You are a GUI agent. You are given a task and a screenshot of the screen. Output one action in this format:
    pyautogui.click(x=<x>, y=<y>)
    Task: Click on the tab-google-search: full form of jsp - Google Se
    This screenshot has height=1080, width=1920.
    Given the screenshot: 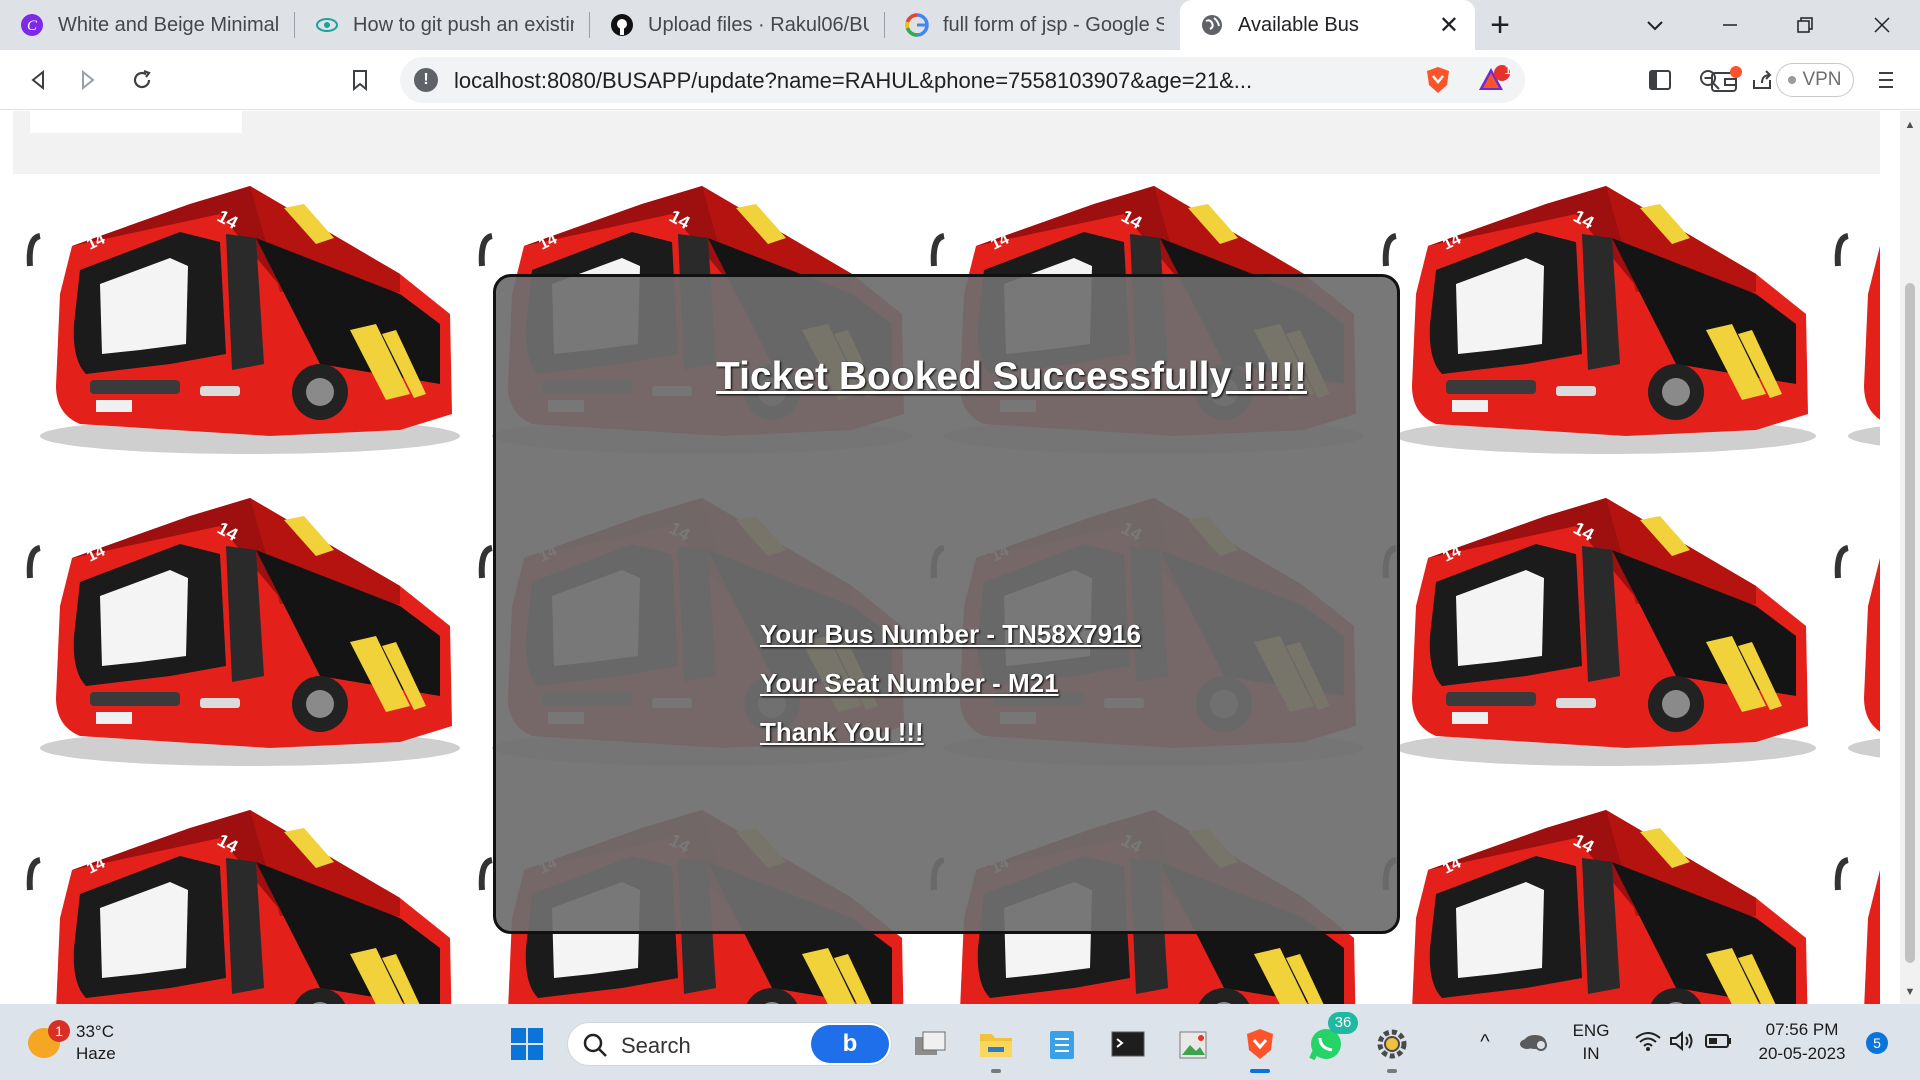 What is the action you would take?
    pyautogui.click(x=1032, y=25)
    